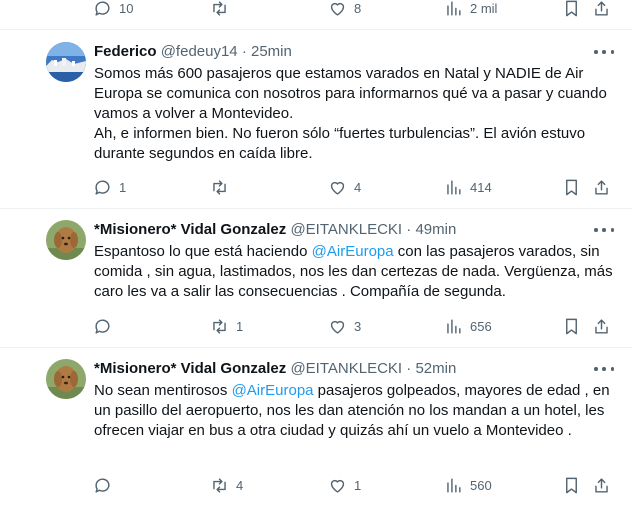  What do you see at coordinates (435, 368) in the screenshot?
I see `timestamp: 52min` at bounding box center [435, 368].